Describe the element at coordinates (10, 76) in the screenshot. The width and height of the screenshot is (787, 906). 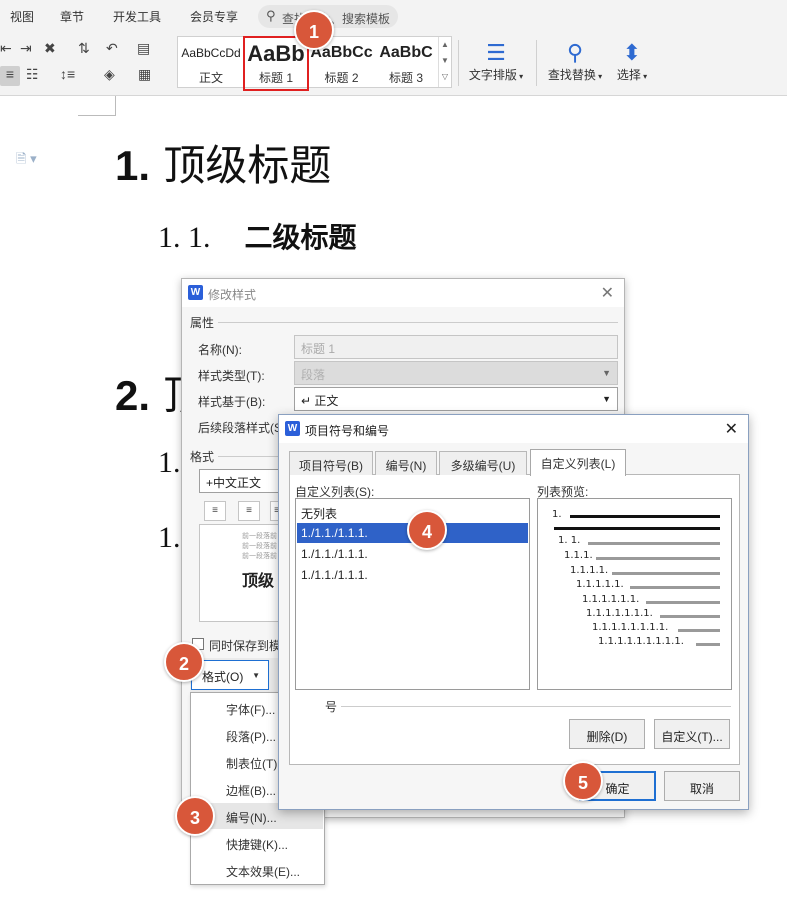
I see `align-justify-icon: ≡` at that location.